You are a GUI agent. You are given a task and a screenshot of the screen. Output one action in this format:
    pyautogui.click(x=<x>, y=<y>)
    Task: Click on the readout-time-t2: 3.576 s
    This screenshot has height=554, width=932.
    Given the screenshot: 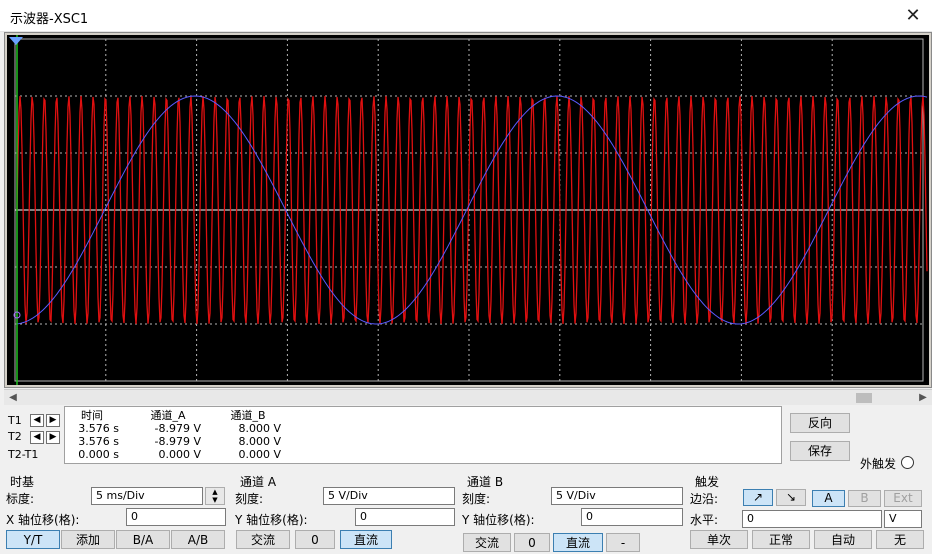 What is the action you would take?
    pyautogui.click(x=98, y=441)
    